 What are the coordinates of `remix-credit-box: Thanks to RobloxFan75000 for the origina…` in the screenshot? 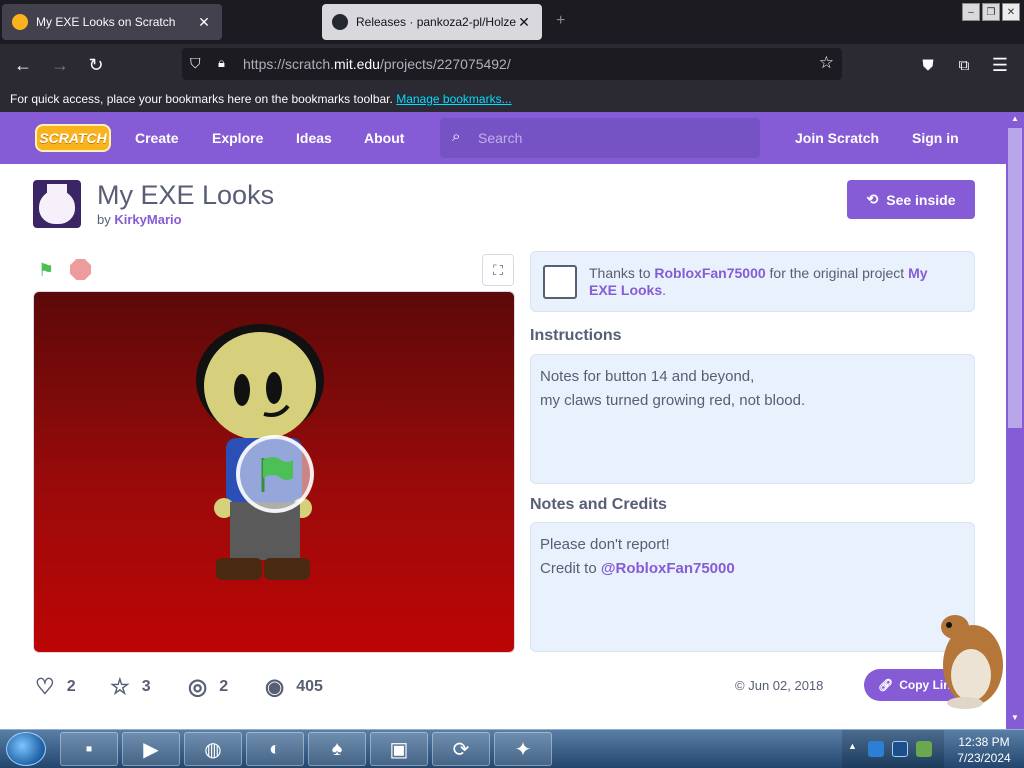 It's located at (752, 281).